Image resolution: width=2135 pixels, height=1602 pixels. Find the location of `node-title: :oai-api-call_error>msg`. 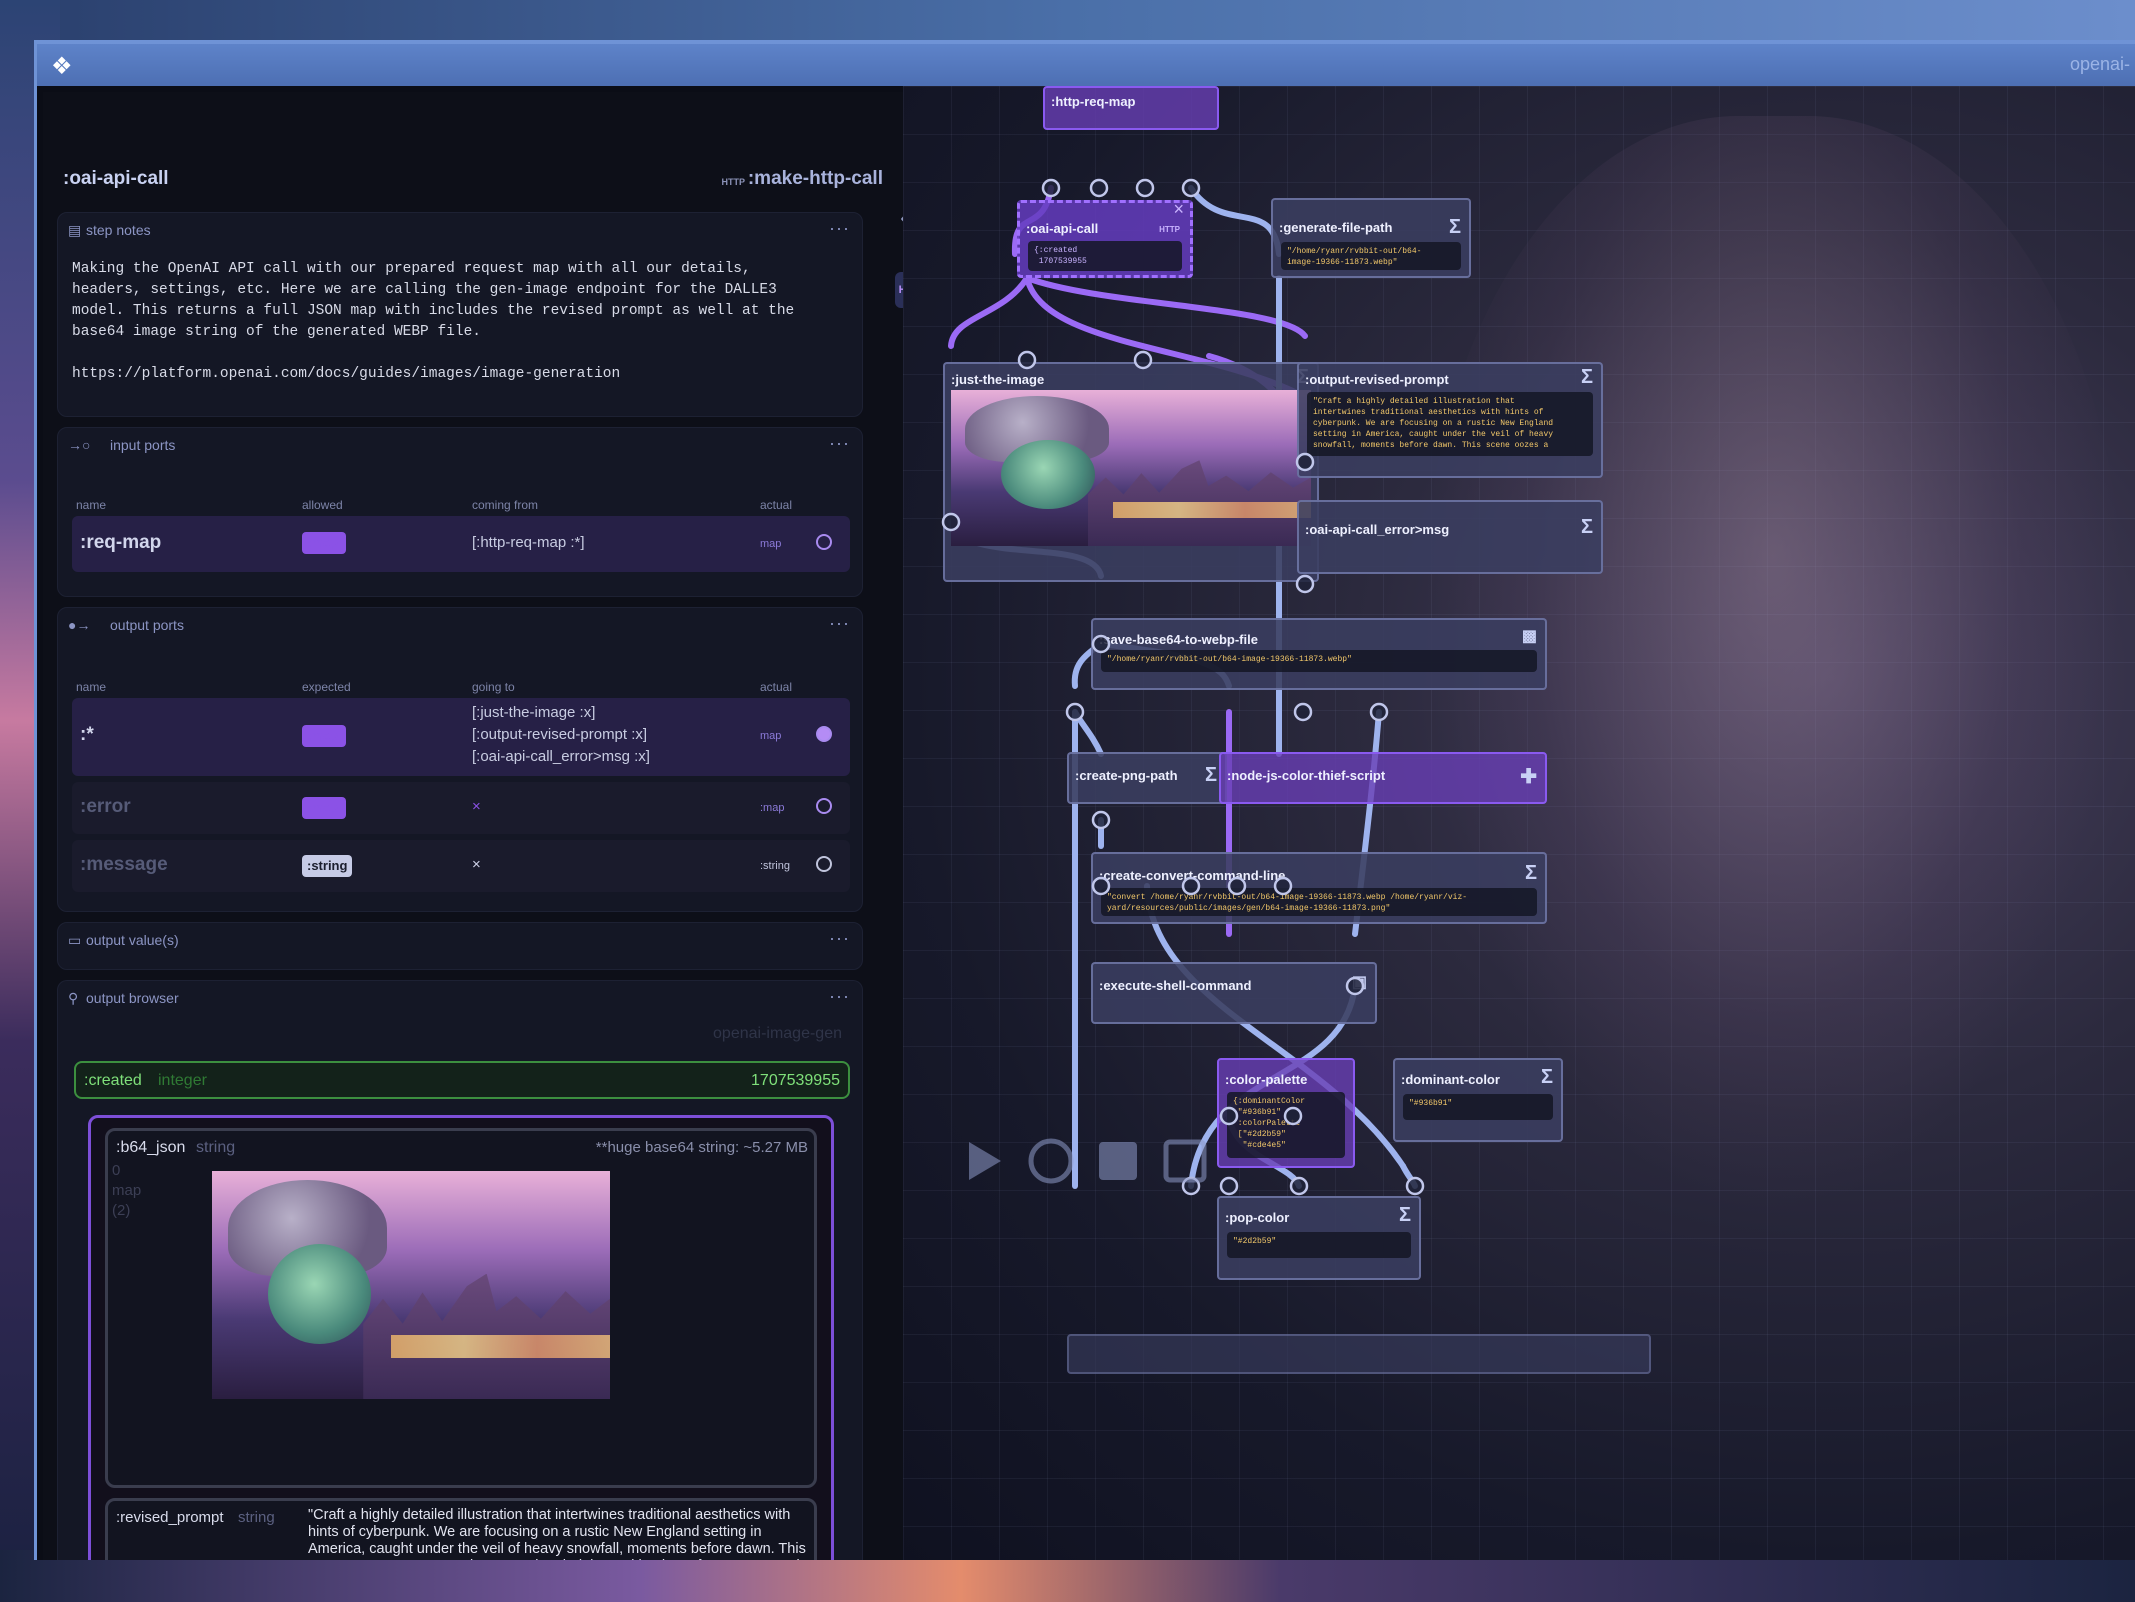

node-title: :oai-api-call_error>msg is located at coordinates (1377, 529).